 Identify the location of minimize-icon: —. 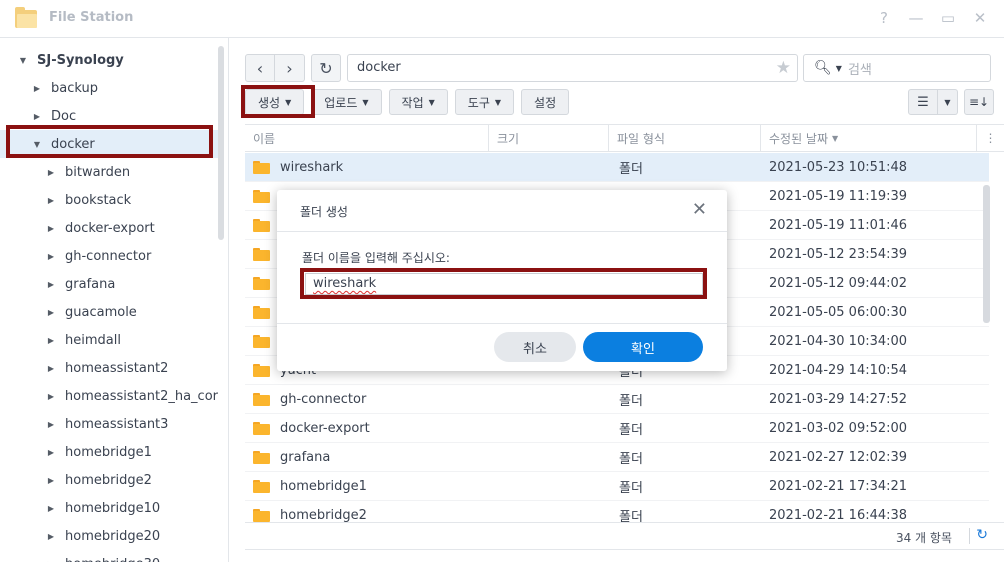
(916, 18).